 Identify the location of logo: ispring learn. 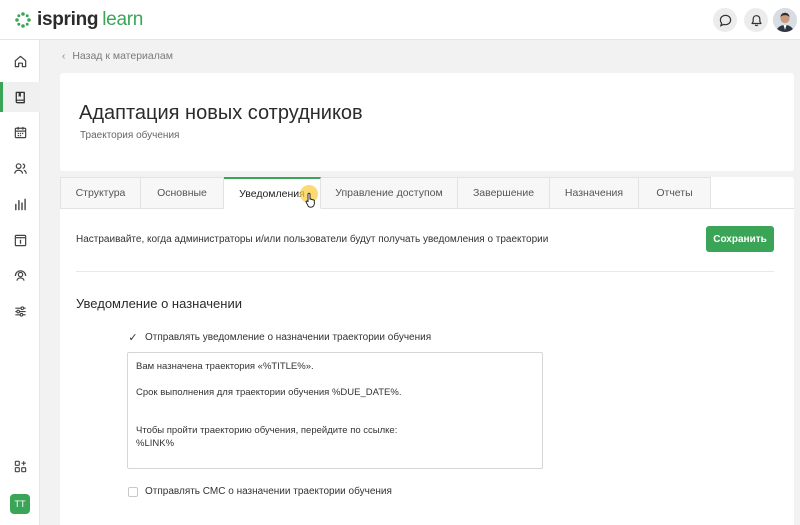
(78, 20).